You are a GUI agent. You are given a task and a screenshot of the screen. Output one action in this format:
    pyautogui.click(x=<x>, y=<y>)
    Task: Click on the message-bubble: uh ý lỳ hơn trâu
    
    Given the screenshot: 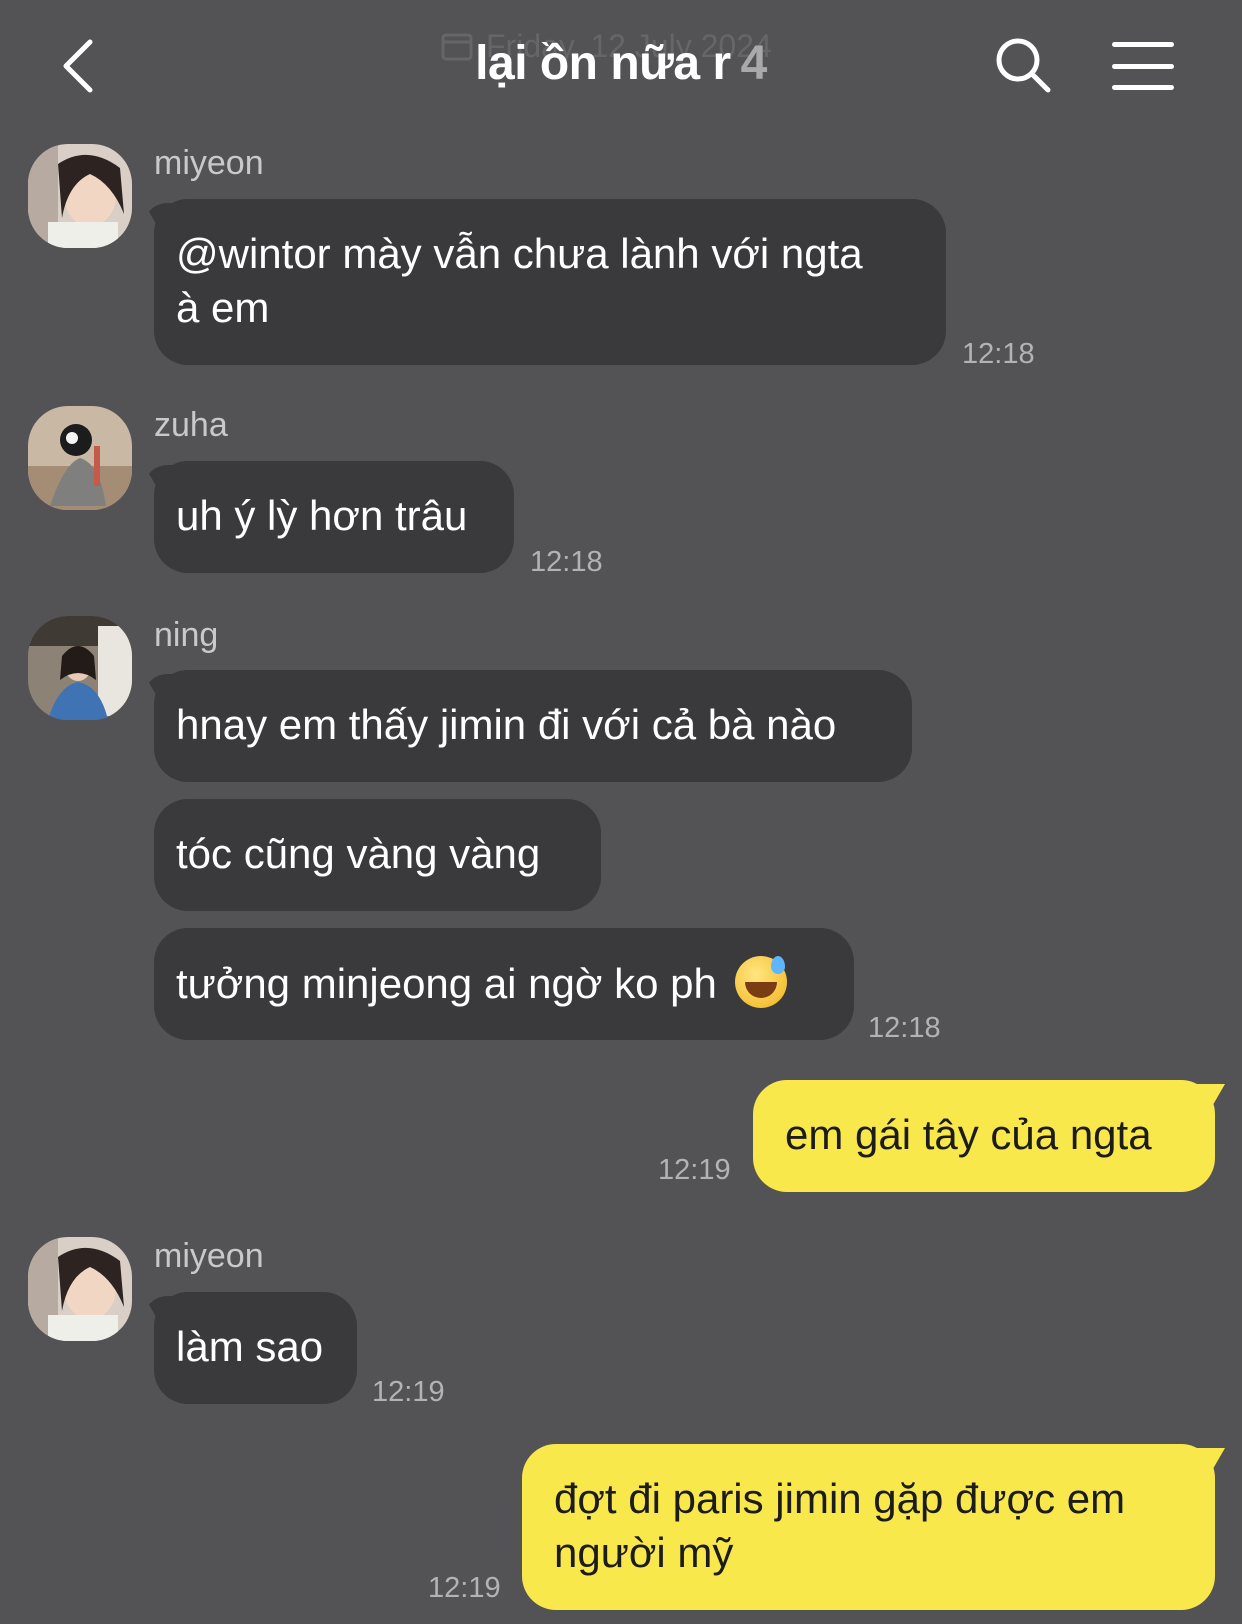 What is the action you would take?
    pyautogui.click(x=334, y=517)
    